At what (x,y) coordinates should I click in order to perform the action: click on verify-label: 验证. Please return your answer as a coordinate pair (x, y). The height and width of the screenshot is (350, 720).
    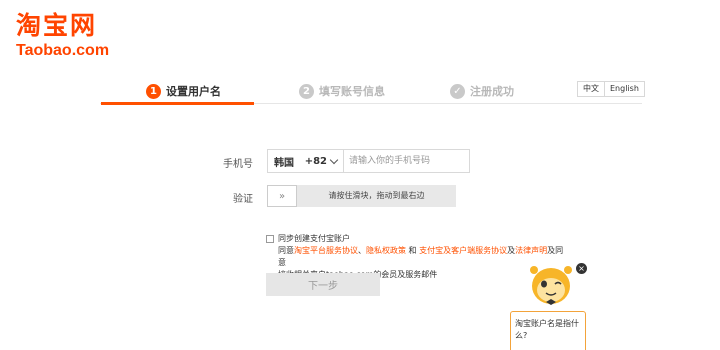
    Looking at the image, I should click on (243, 199).